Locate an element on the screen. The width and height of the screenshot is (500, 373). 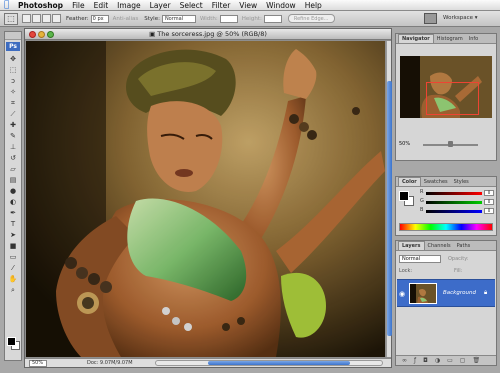
menu-file: File is located at coordinates (78, 5).